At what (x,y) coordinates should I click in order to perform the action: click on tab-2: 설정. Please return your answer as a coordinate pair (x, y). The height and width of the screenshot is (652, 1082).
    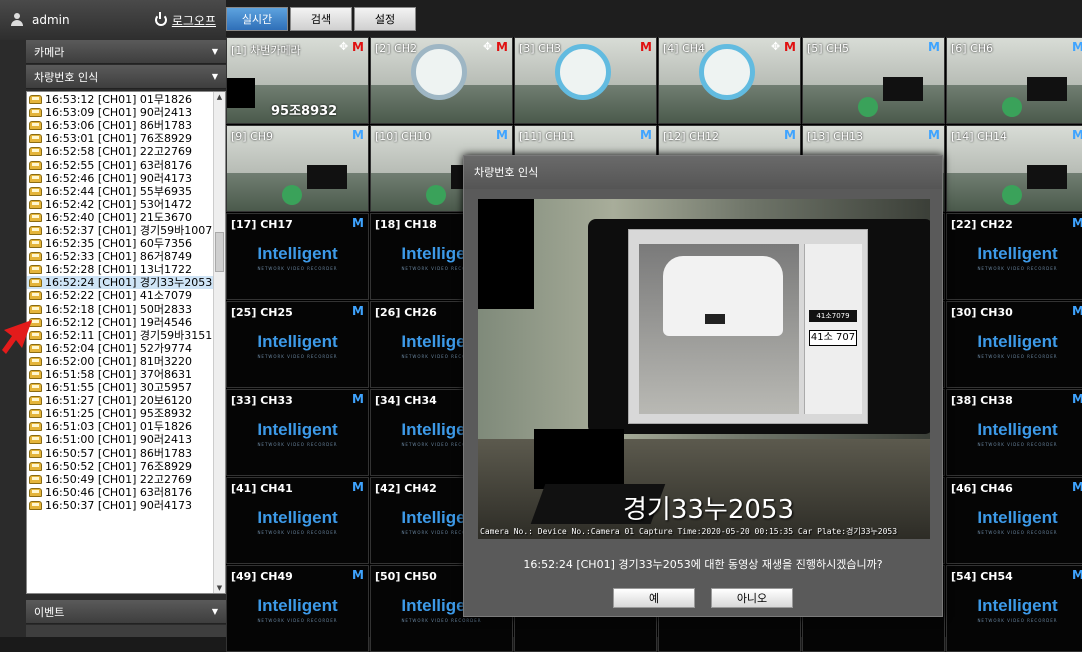
    Looking at the image, I should click on (385, 18).